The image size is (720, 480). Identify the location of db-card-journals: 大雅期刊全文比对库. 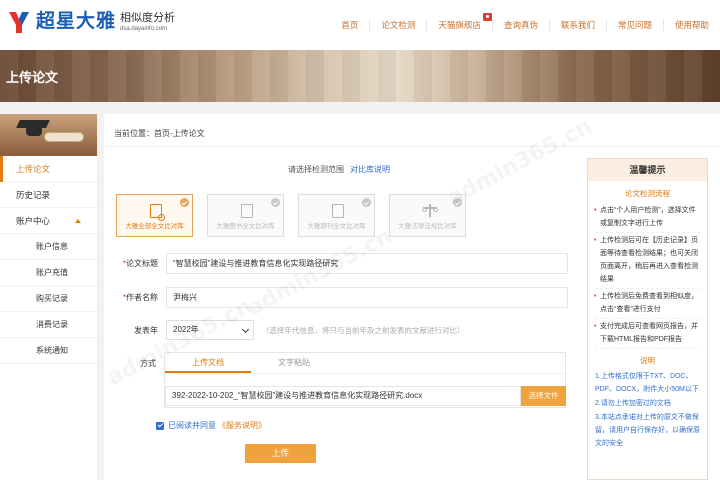
(336, 215).